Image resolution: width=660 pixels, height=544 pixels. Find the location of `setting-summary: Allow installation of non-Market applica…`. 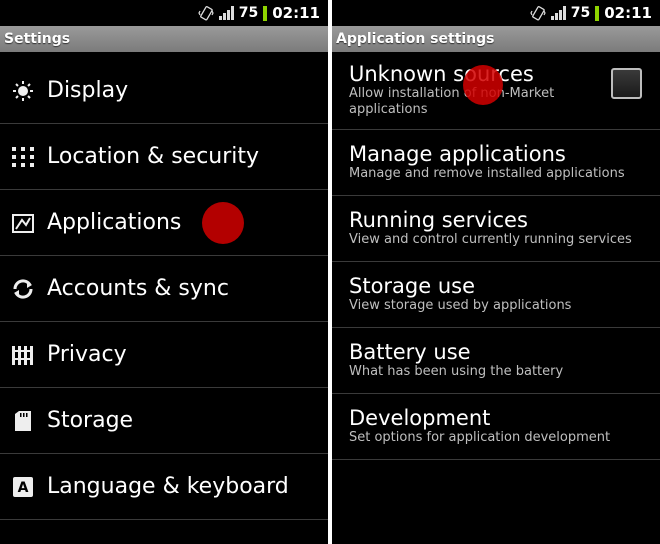

setting-summary: Allow installation of non-Market applica… is located at coordinates (452, 101).